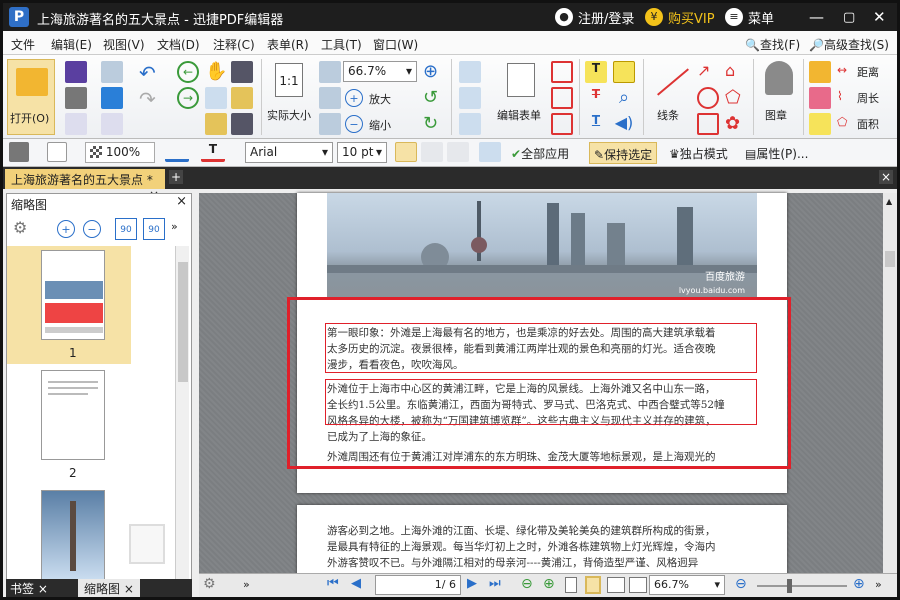  What do you see at coordinates (341, 44) in the screenshot?
I see `menu-tools: 工具(T)` at bounding box center [341, 44].